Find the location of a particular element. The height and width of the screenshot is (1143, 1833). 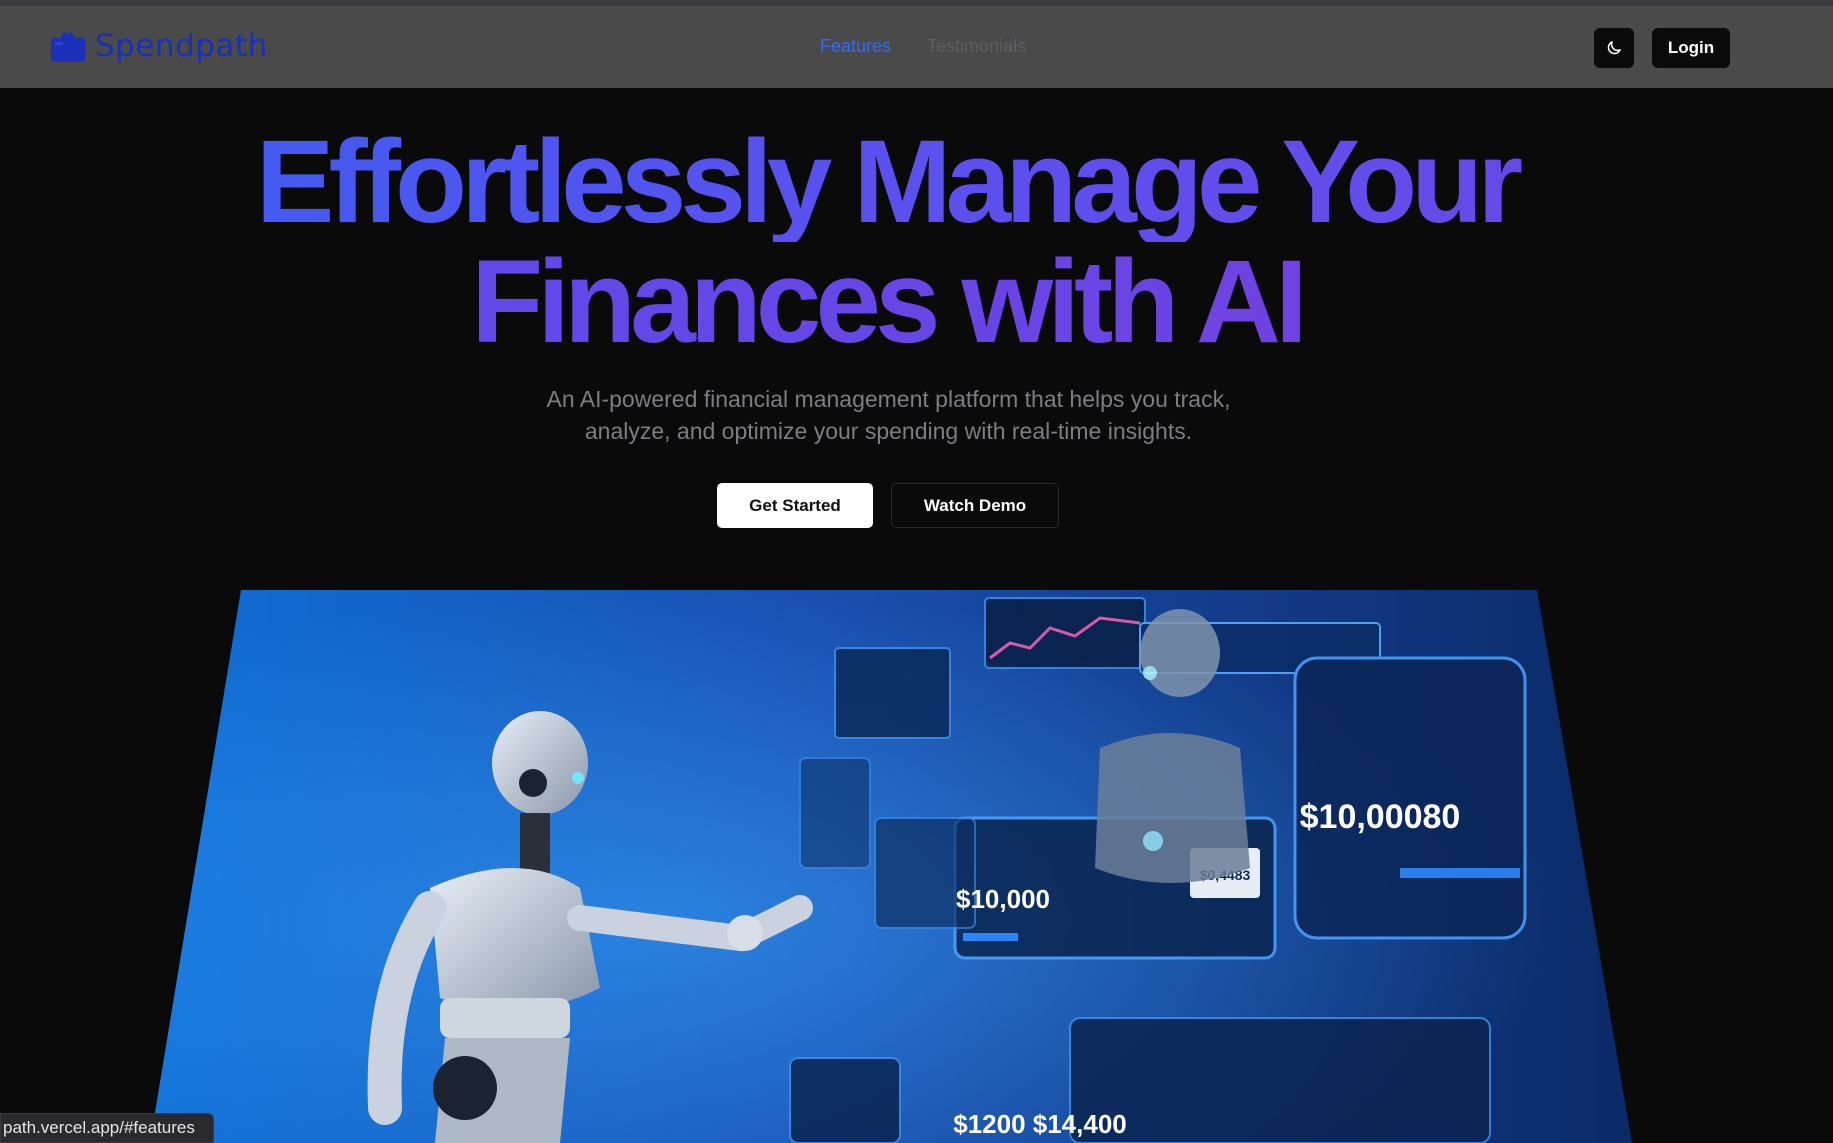

hero-title-line-2: Finances with AI is located at coordinates (886, 302).